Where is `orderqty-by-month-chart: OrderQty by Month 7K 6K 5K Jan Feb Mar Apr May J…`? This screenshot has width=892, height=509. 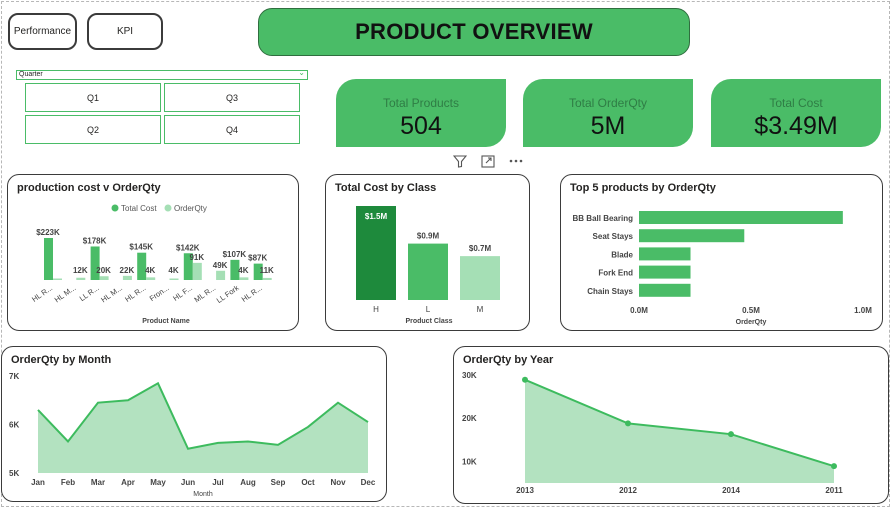 orderqty-by-month-chart: OrderQty by Month 7K 6K 5K Jan Feb Mar Apr May J… is located at coordinates (194, 424).